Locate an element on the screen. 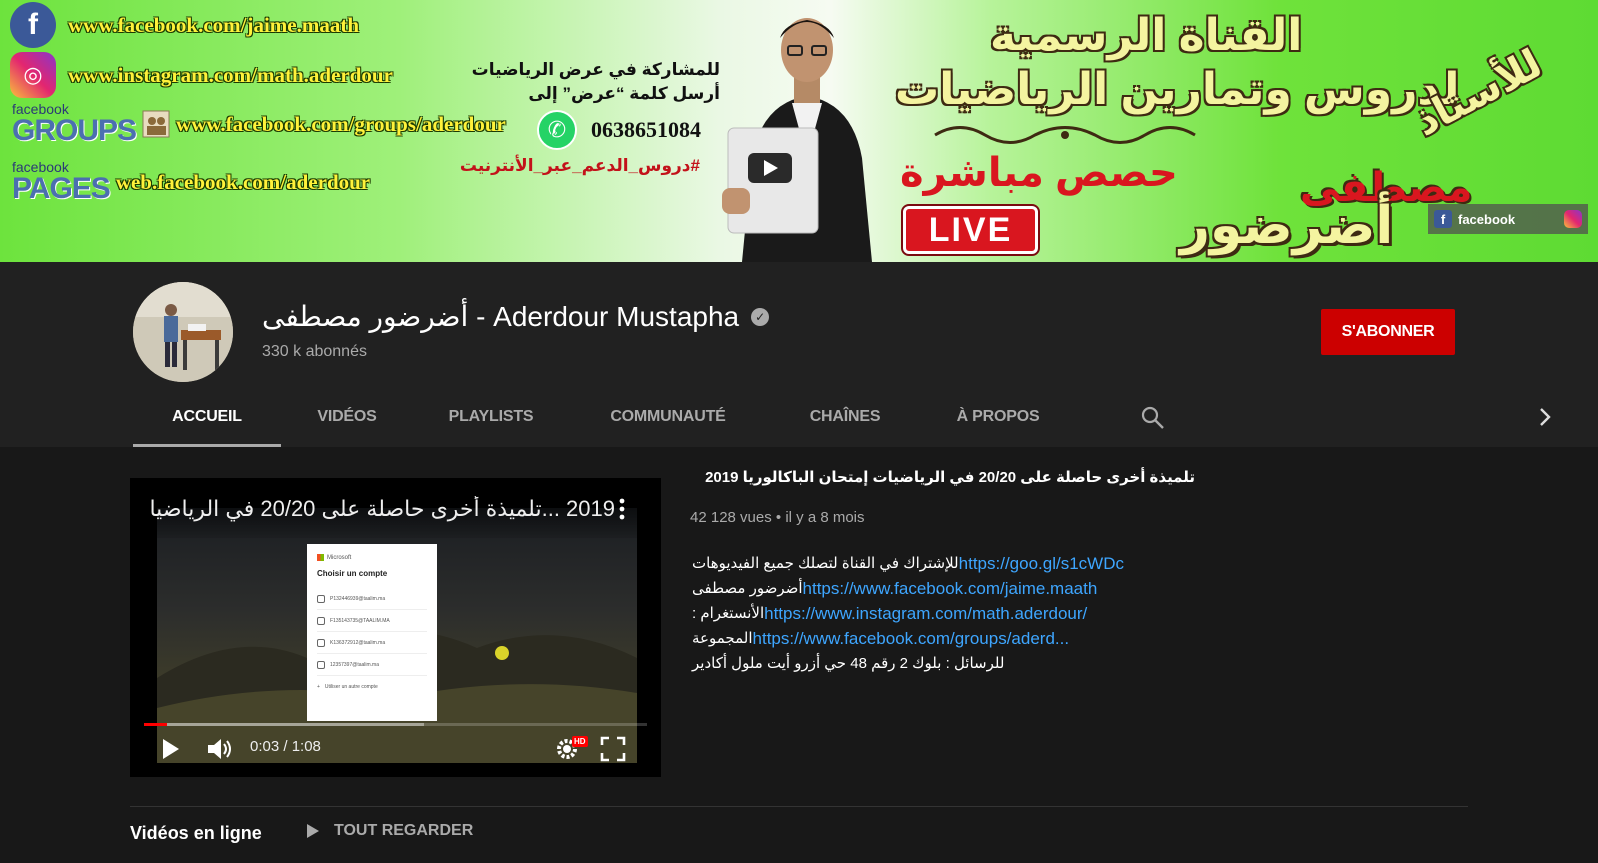 The height and width of the screenshot is (863, 1598). description-link: https://www.facebook.com/jaime.maath is located at coordinates (950, 588).